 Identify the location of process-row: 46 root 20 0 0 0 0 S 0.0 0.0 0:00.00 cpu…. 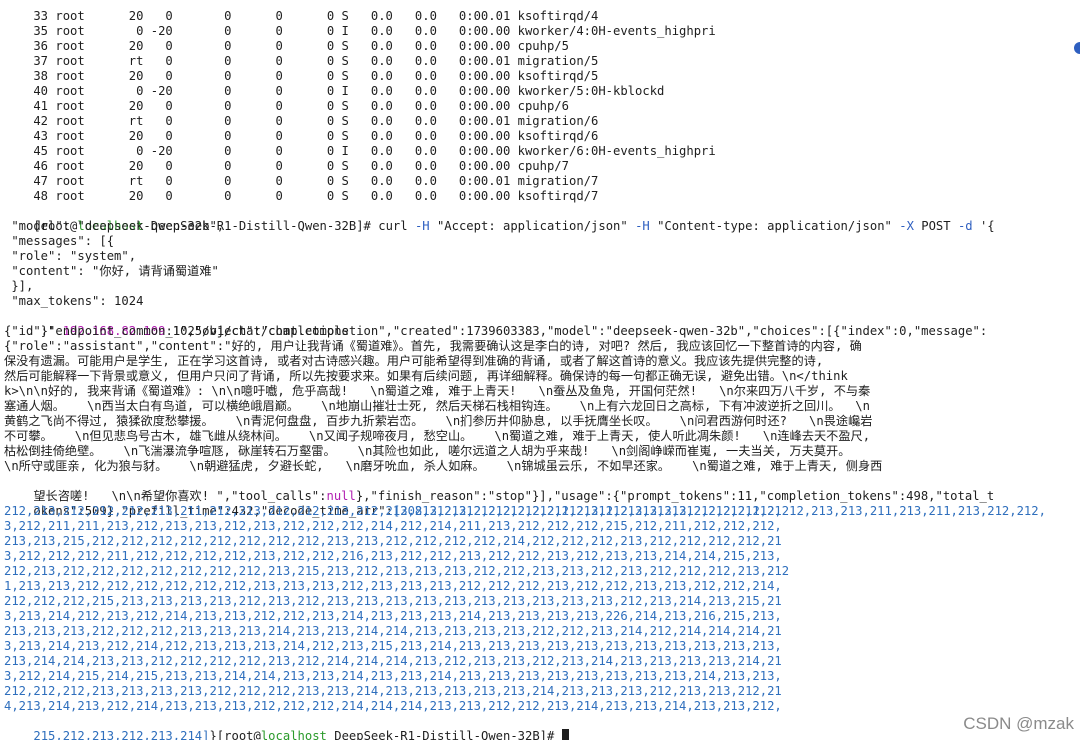
(286, 166).